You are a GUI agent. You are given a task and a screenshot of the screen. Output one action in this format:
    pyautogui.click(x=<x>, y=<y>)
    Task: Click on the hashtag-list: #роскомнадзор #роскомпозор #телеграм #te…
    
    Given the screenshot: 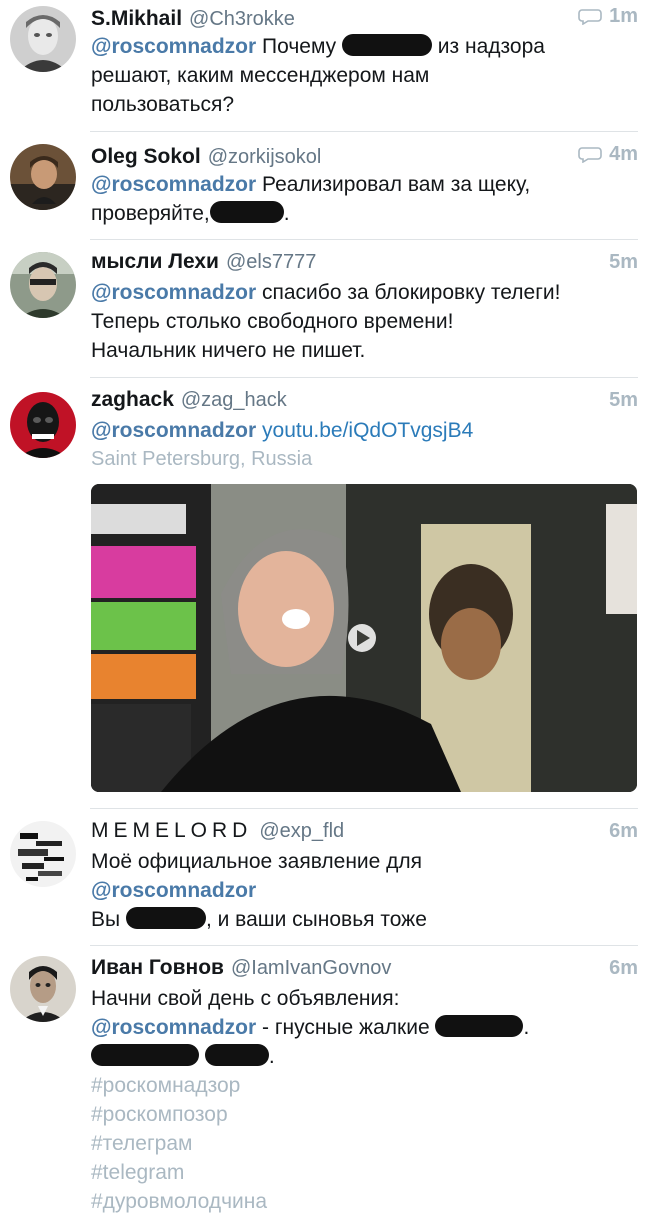 What is the action you would take?
    pyautogui.click(x=364, y=1143)
    